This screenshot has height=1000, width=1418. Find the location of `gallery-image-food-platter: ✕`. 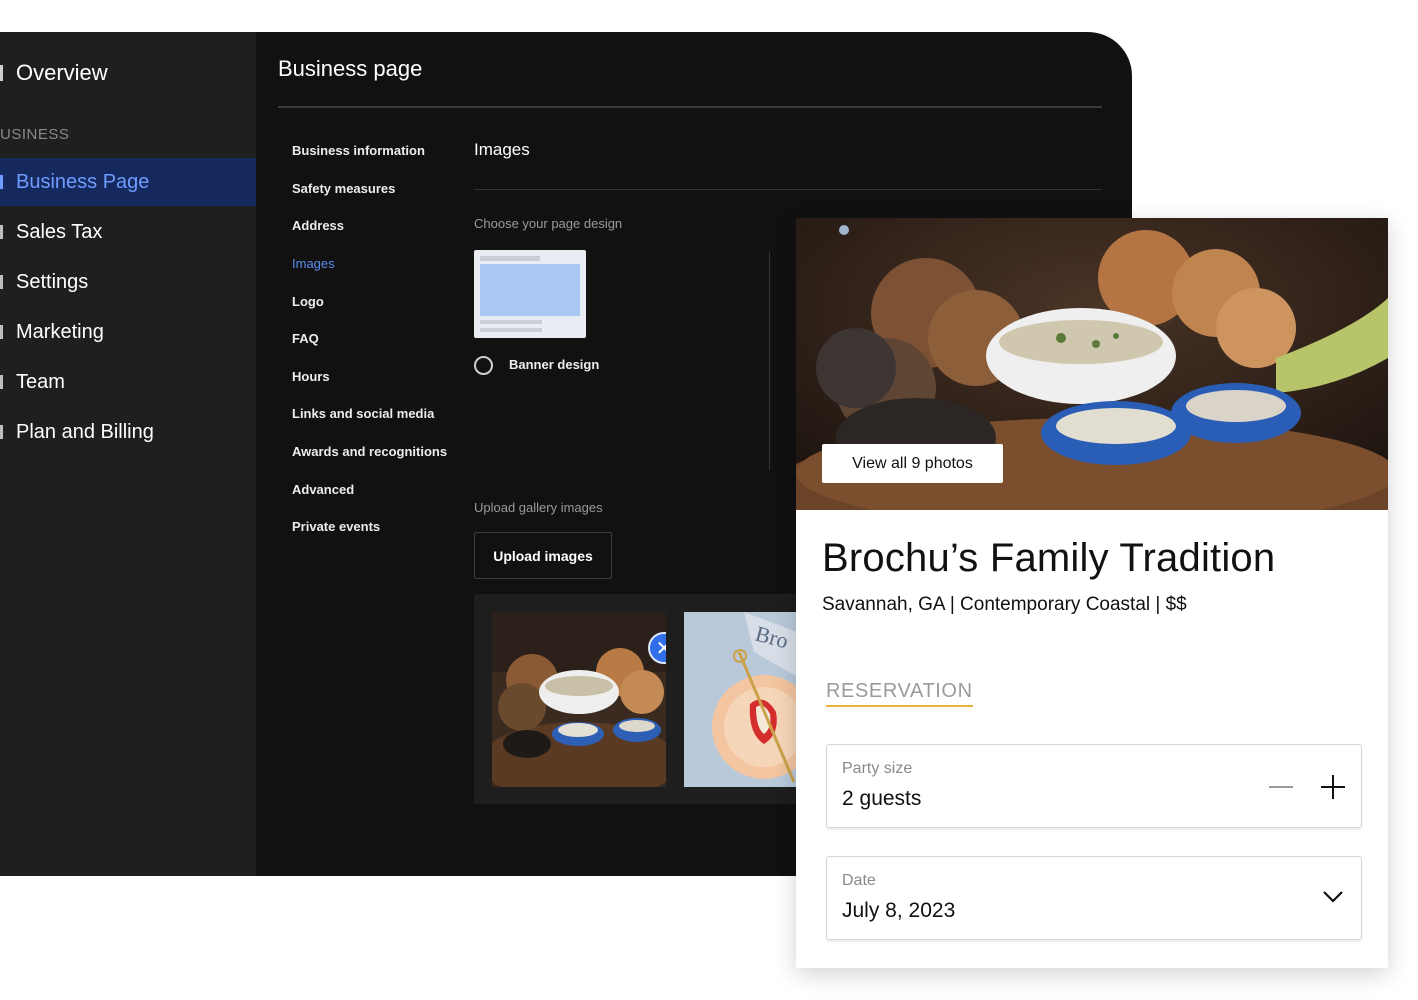

gallery-image-food-platter: ✕ is located at coordinates (579, 699).